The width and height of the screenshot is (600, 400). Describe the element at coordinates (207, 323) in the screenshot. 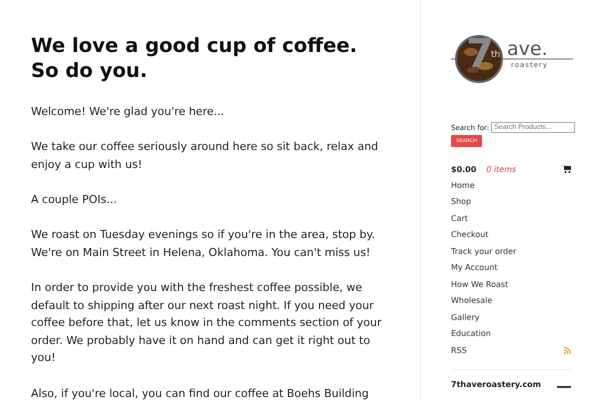

I see `paragraph: In order to provide you with the freshest coffee possible, we default to shipping after our next roast night. If you need your coffee before that, let us know in the comments section of your order. We probably have it on hand and can get it right out to you!` at that location.